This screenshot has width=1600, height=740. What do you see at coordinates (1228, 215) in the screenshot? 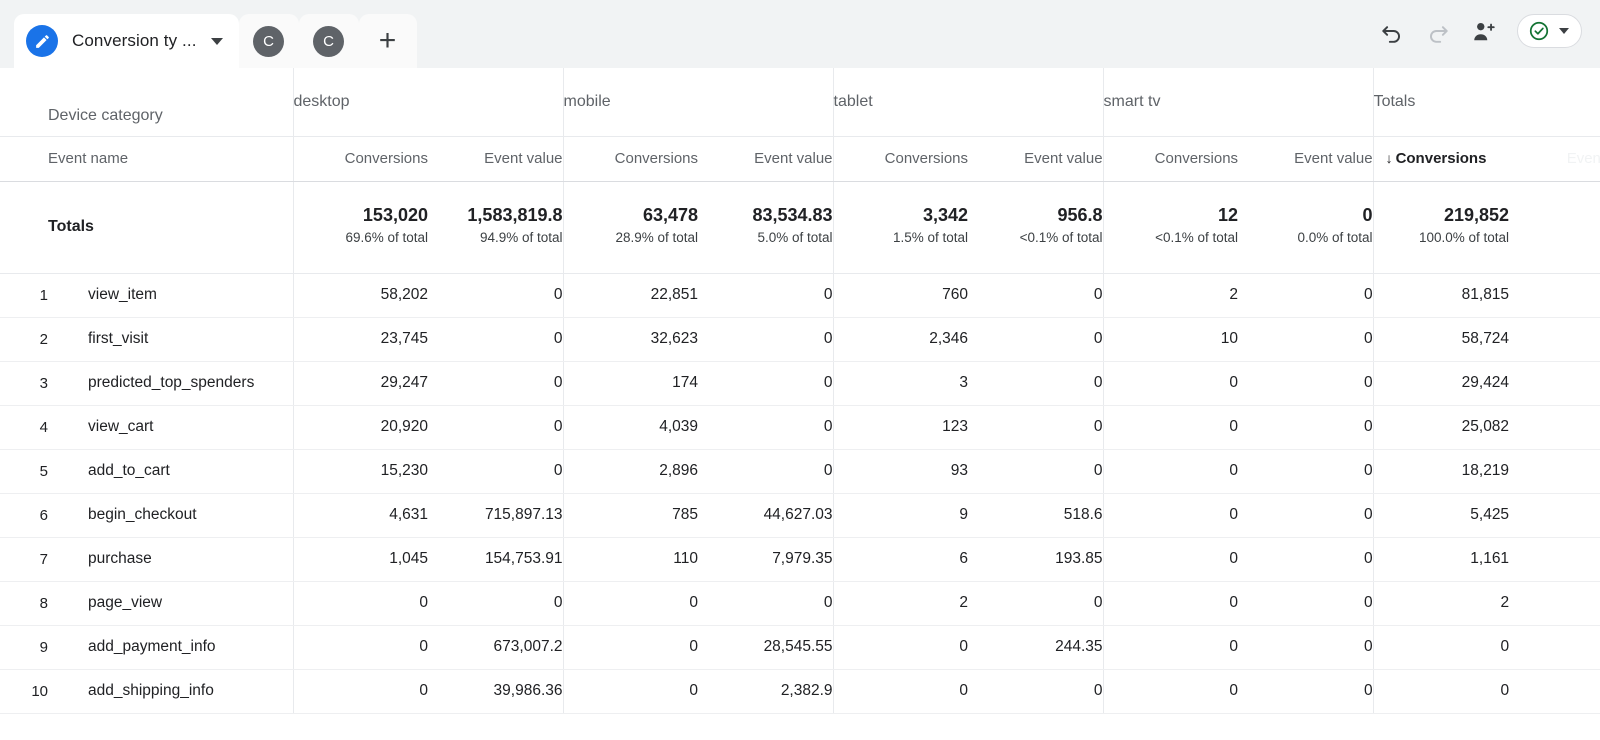
I see `totals-value: 12` at bounding box center [1228, 215].